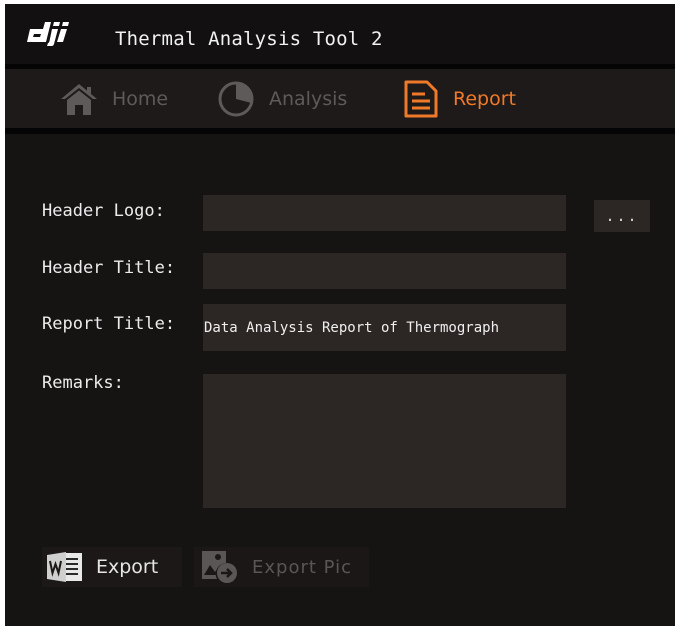 The image size is (680, 634). Describe the element at coordinates (64, 567) in the screenshot. I see `word-document-icon` at that location.